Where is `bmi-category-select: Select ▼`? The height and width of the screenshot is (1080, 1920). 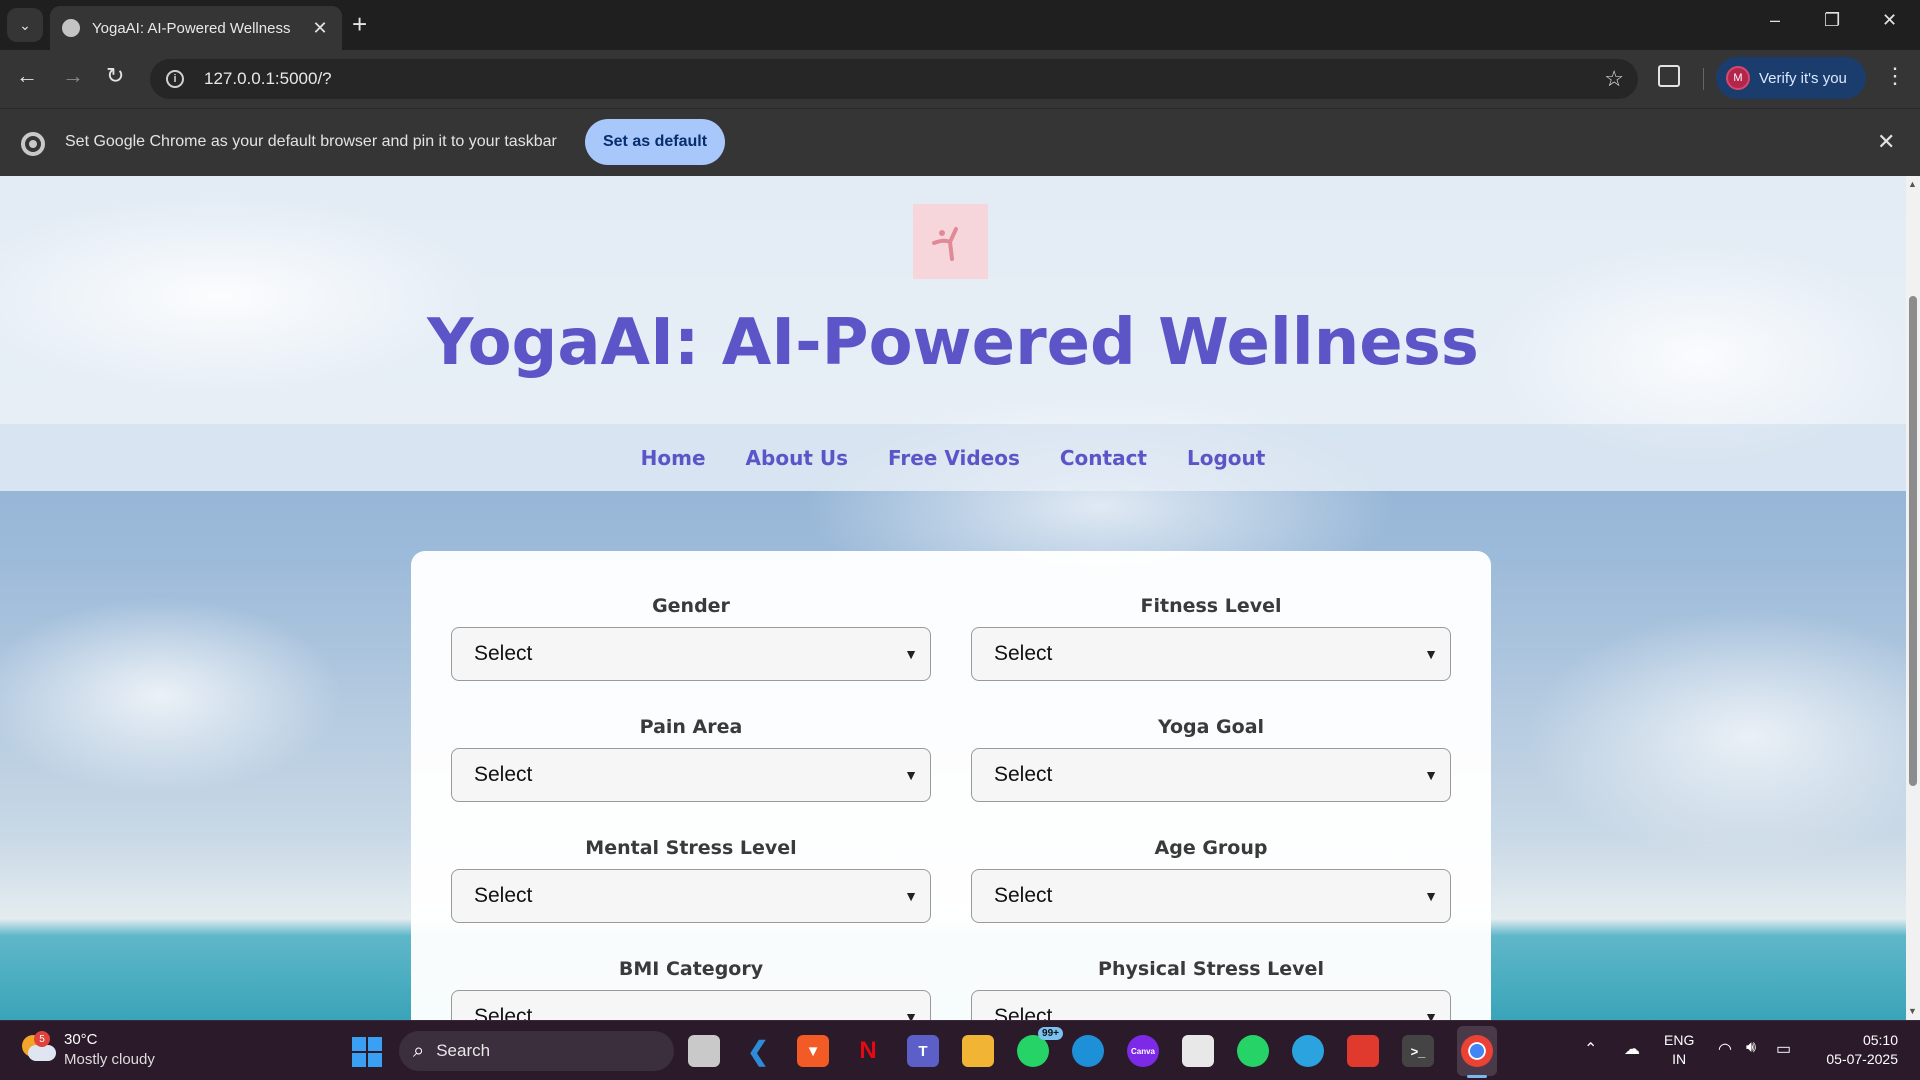 bmi-category-select: Select ▼ is located at coordinates (691, 1005).